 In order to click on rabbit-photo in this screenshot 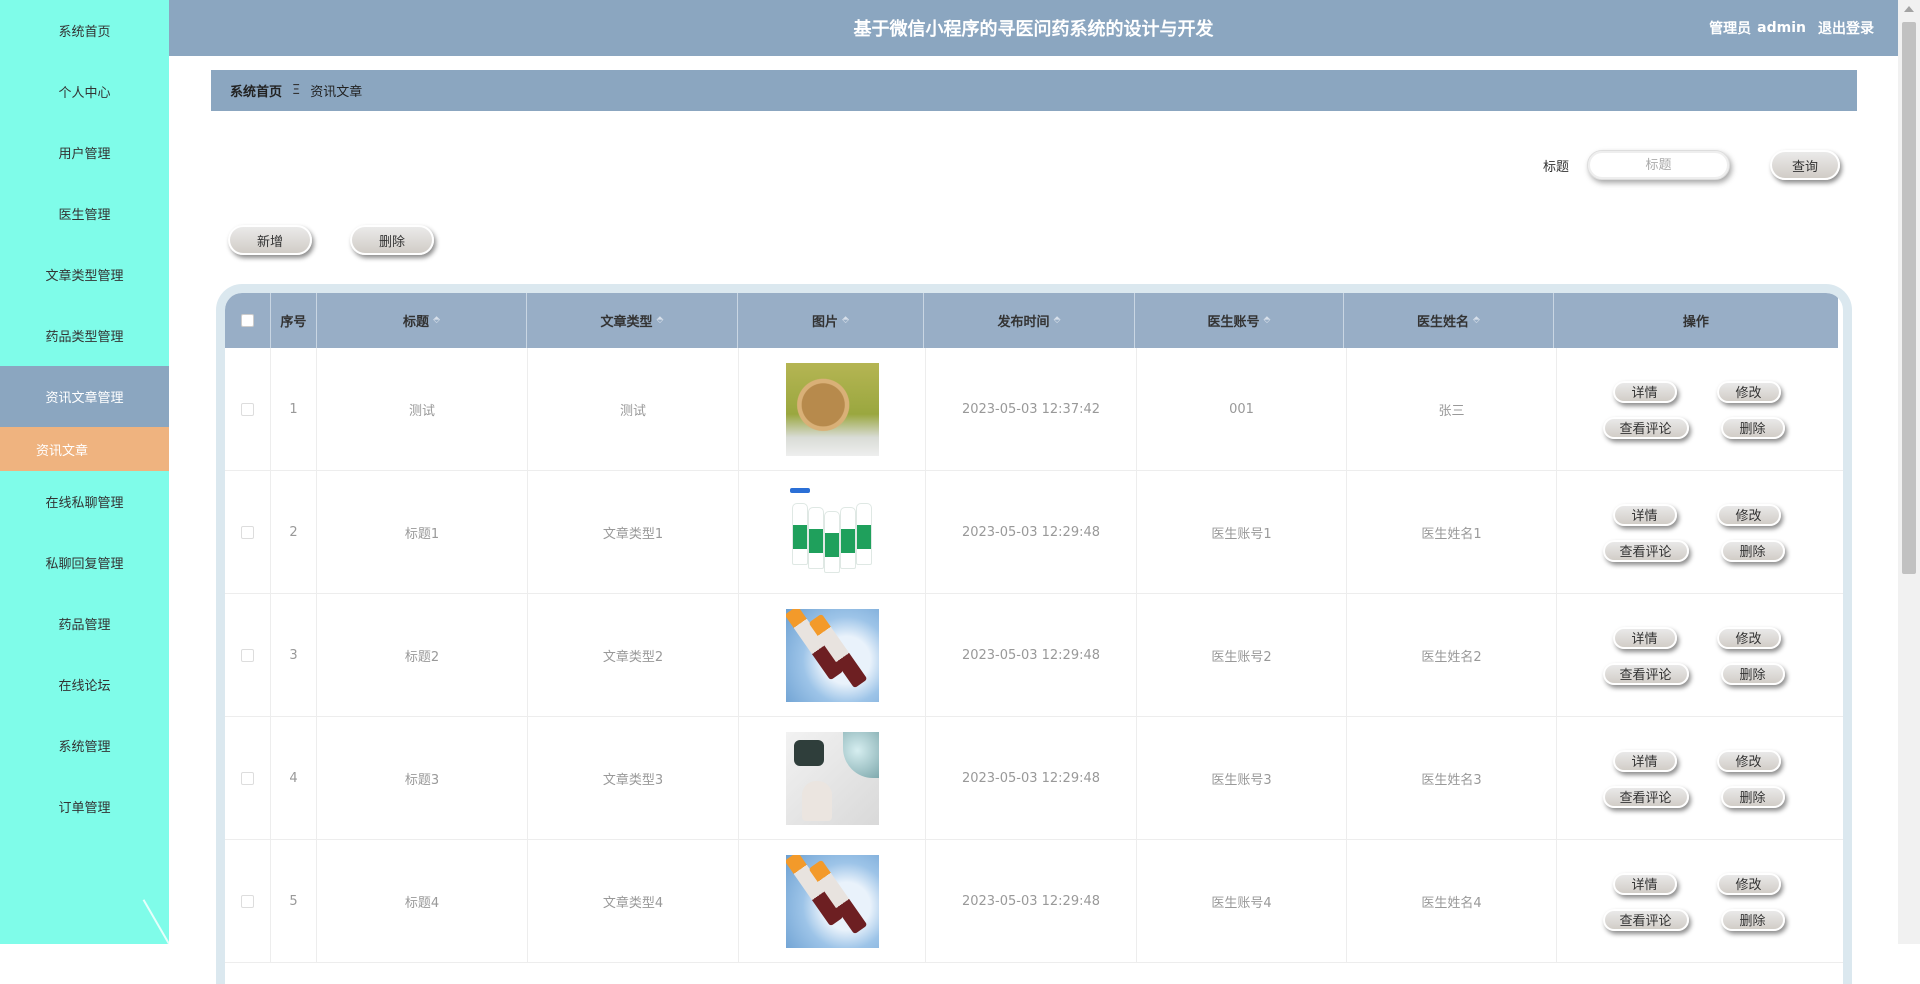, I will do `click(832, 409)`.